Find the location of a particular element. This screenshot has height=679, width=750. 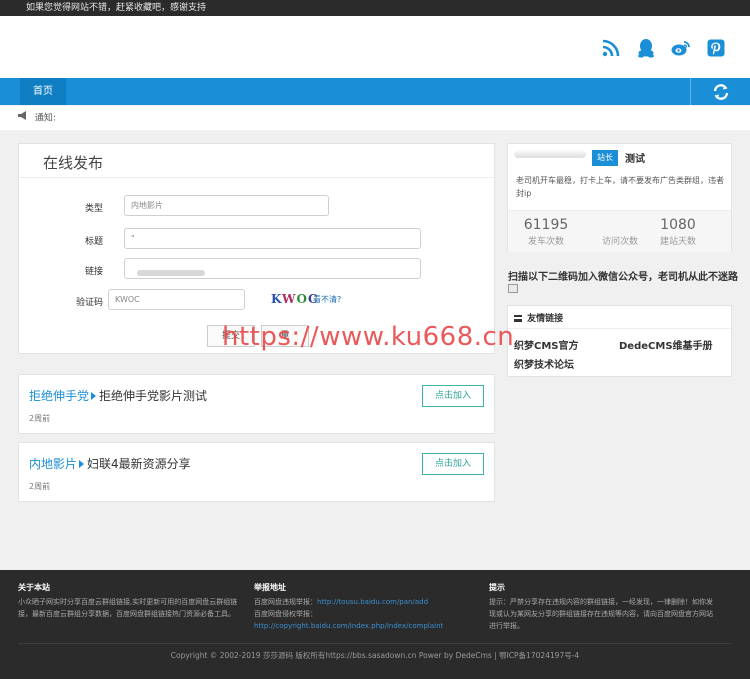

notice-bar: 通知: is located at coordinates (375, 118).